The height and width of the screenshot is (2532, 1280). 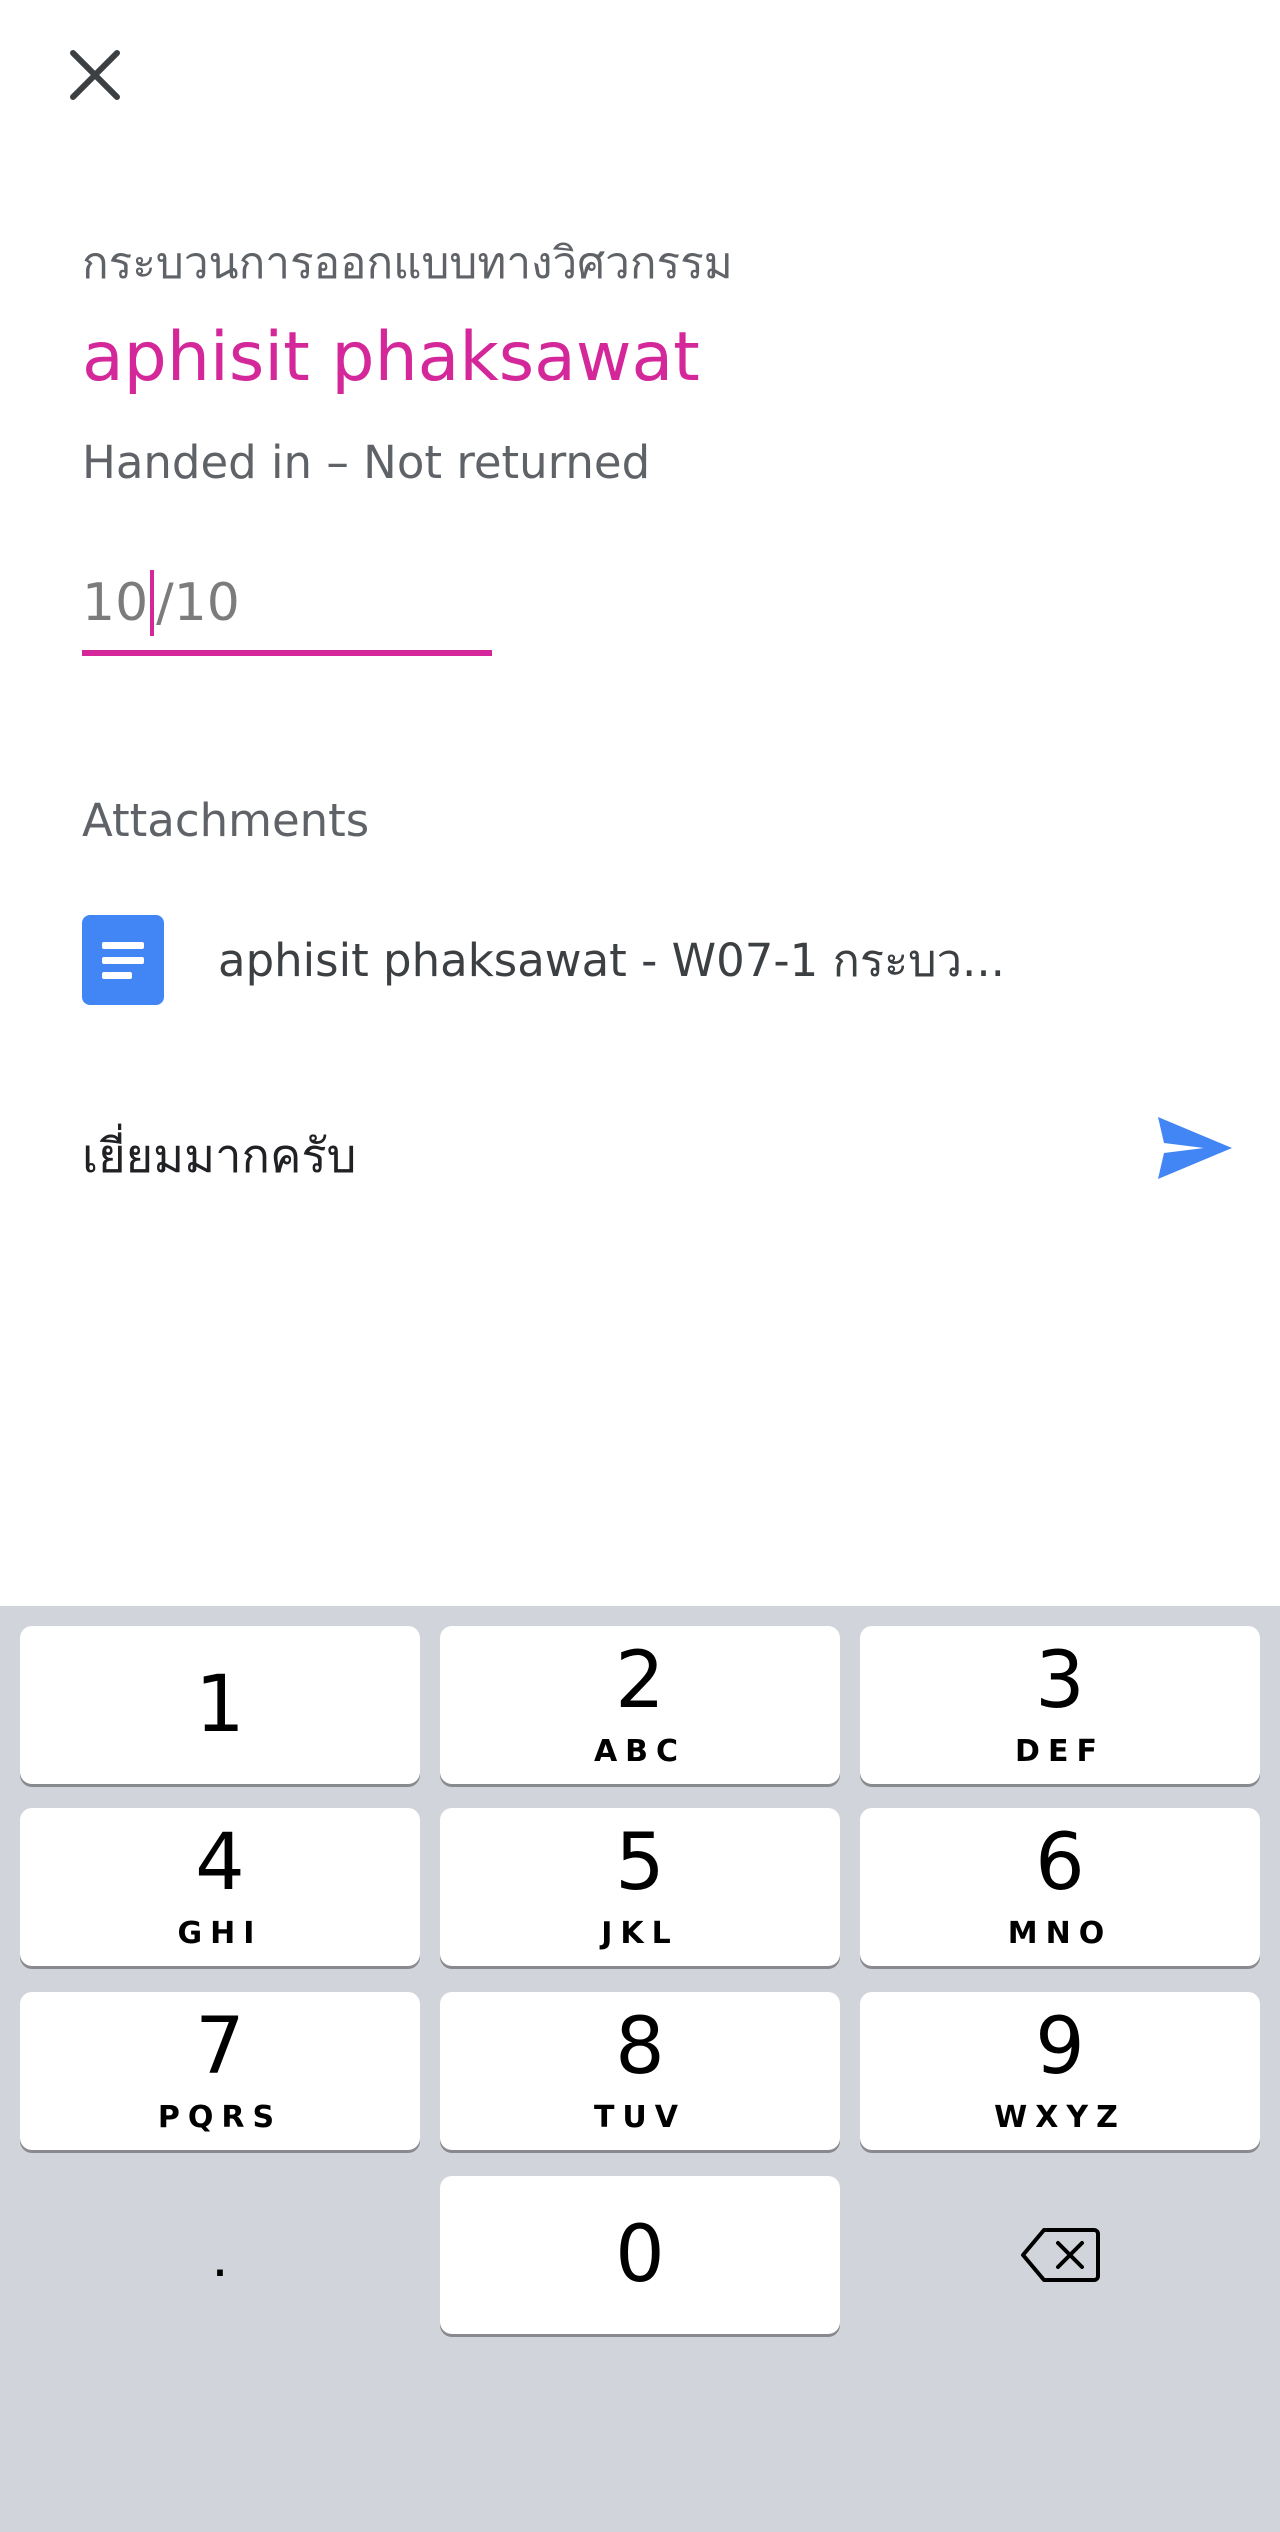 I want to click on send-button, so click(x=1195, y=1148).